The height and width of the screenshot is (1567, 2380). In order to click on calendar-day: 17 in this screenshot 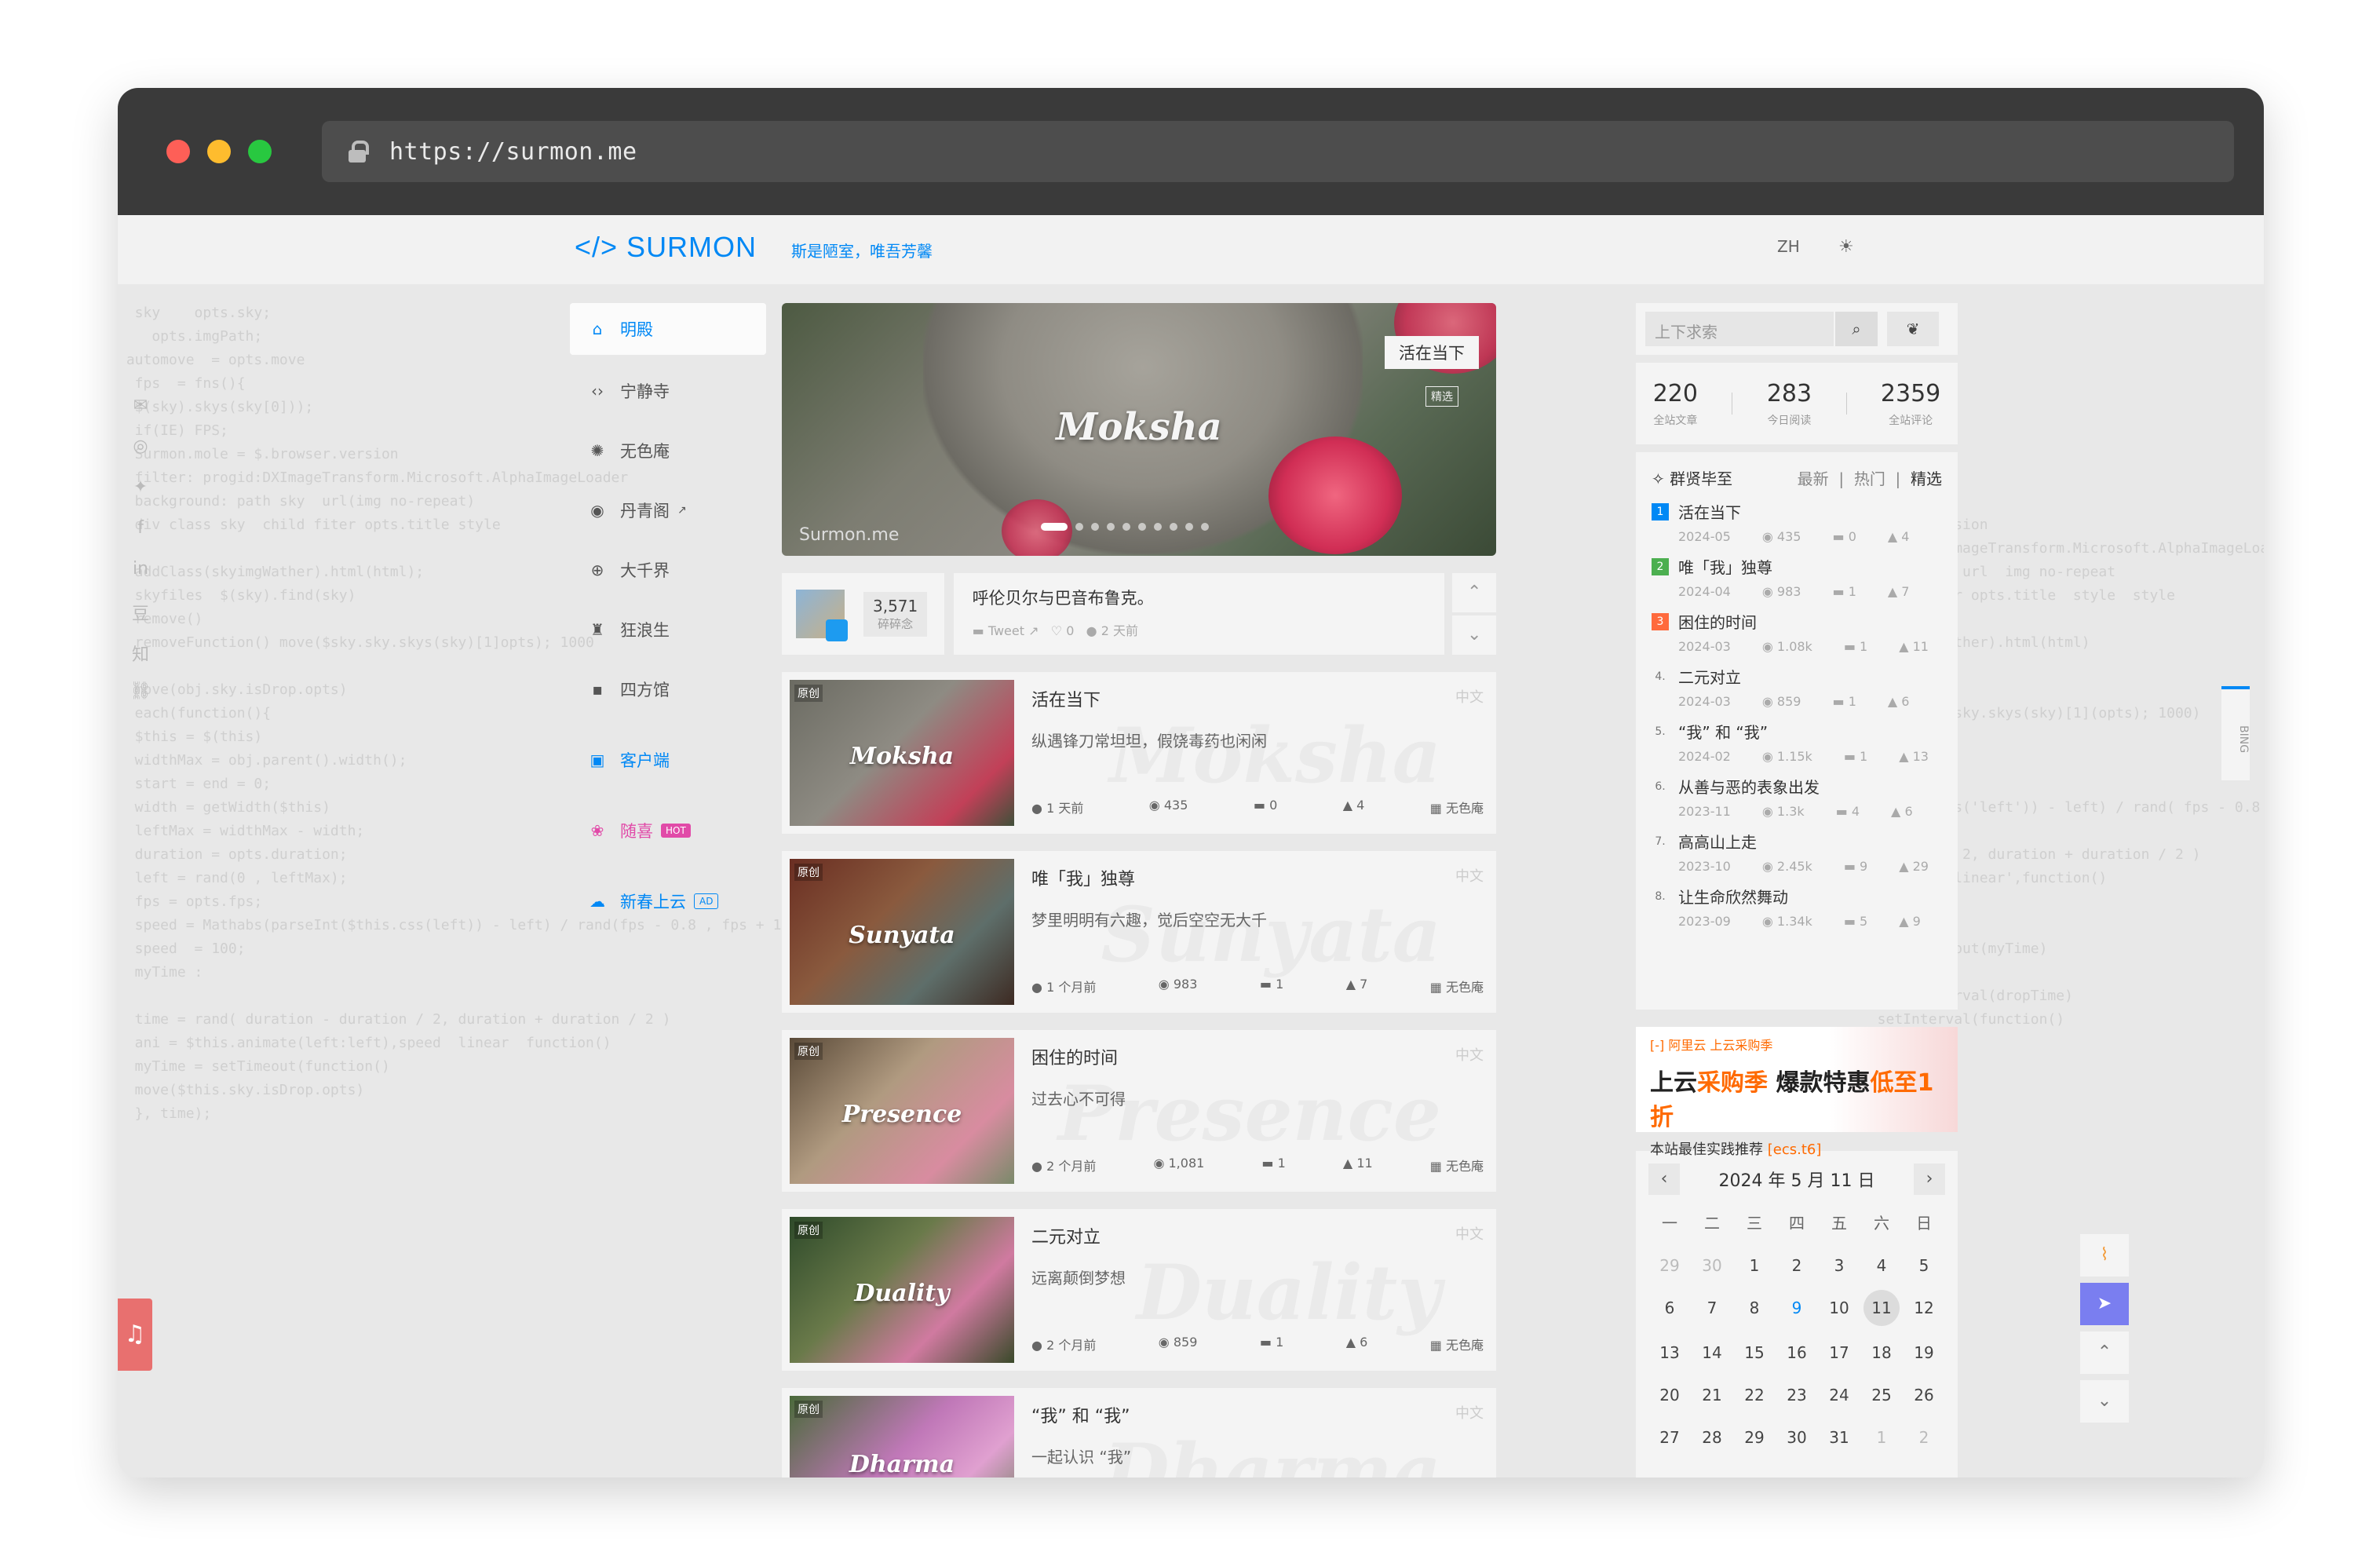, I will do `click(1839, 1352)`.